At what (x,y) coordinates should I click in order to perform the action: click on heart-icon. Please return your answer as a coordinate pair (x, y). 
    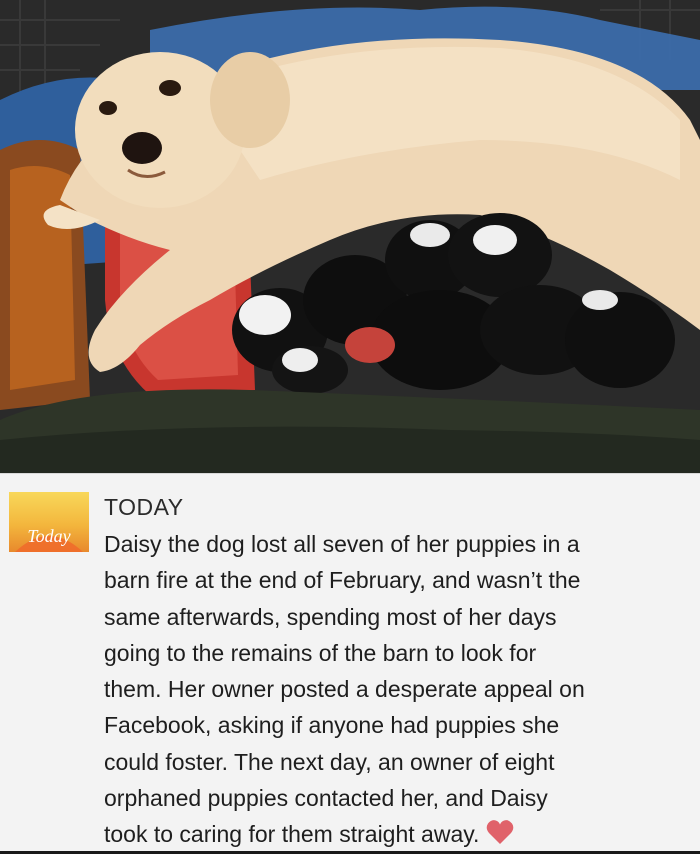
    Looking at the image, I should click on (500, 832).